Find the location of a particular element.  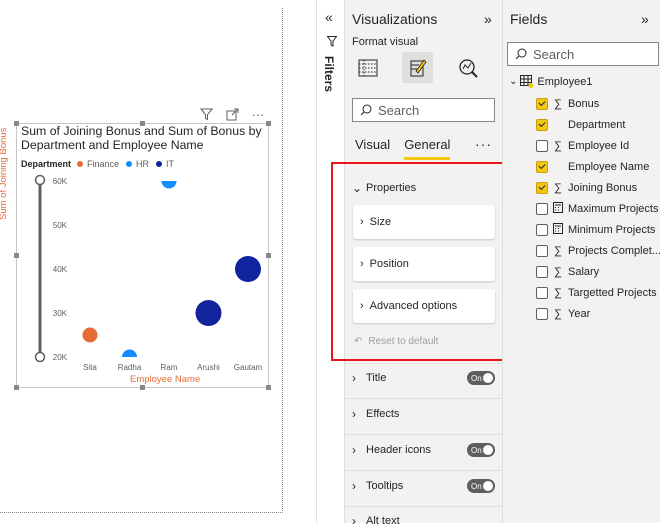

field-label: Salary is located at coordinates (584, 272).